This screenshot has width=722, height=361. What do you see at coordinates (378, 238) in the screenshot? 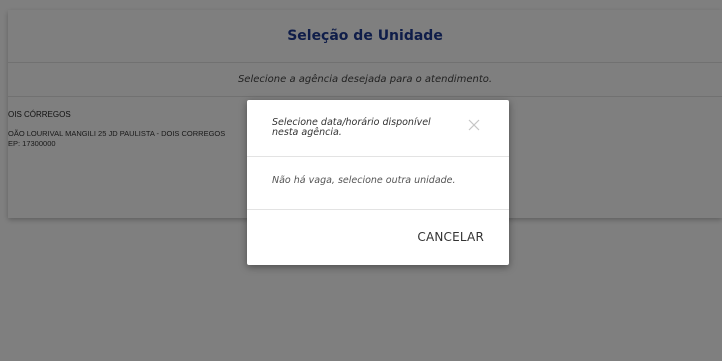
I see `dialog-footer: CANCELAR` at bounding box center [378, 238].